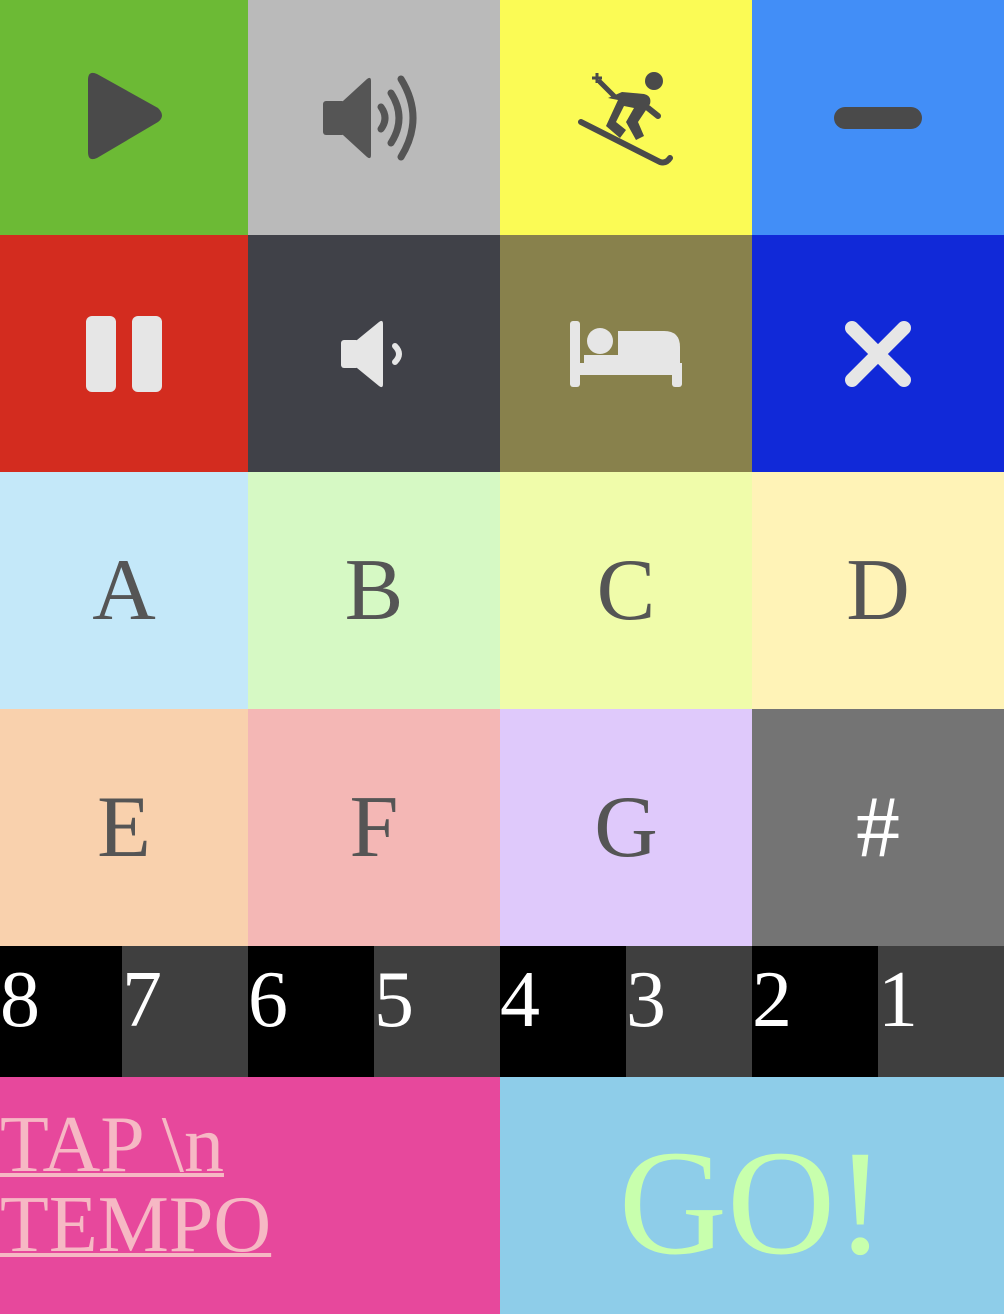 The height and width of the screenshot is (1314, 1004). Describe the element at coordinates (20, 1000) in the screenshot. I see `beat-label: 8` at that location.